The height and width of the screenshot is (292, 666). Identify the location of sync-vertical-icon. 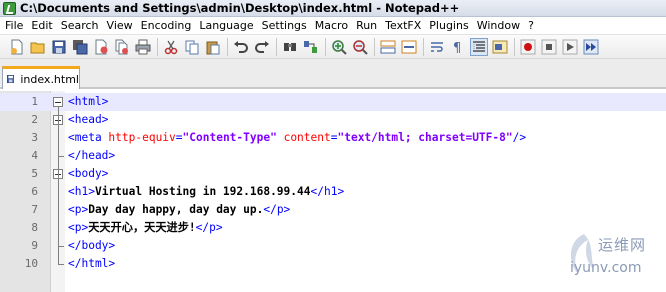
(388, 47).